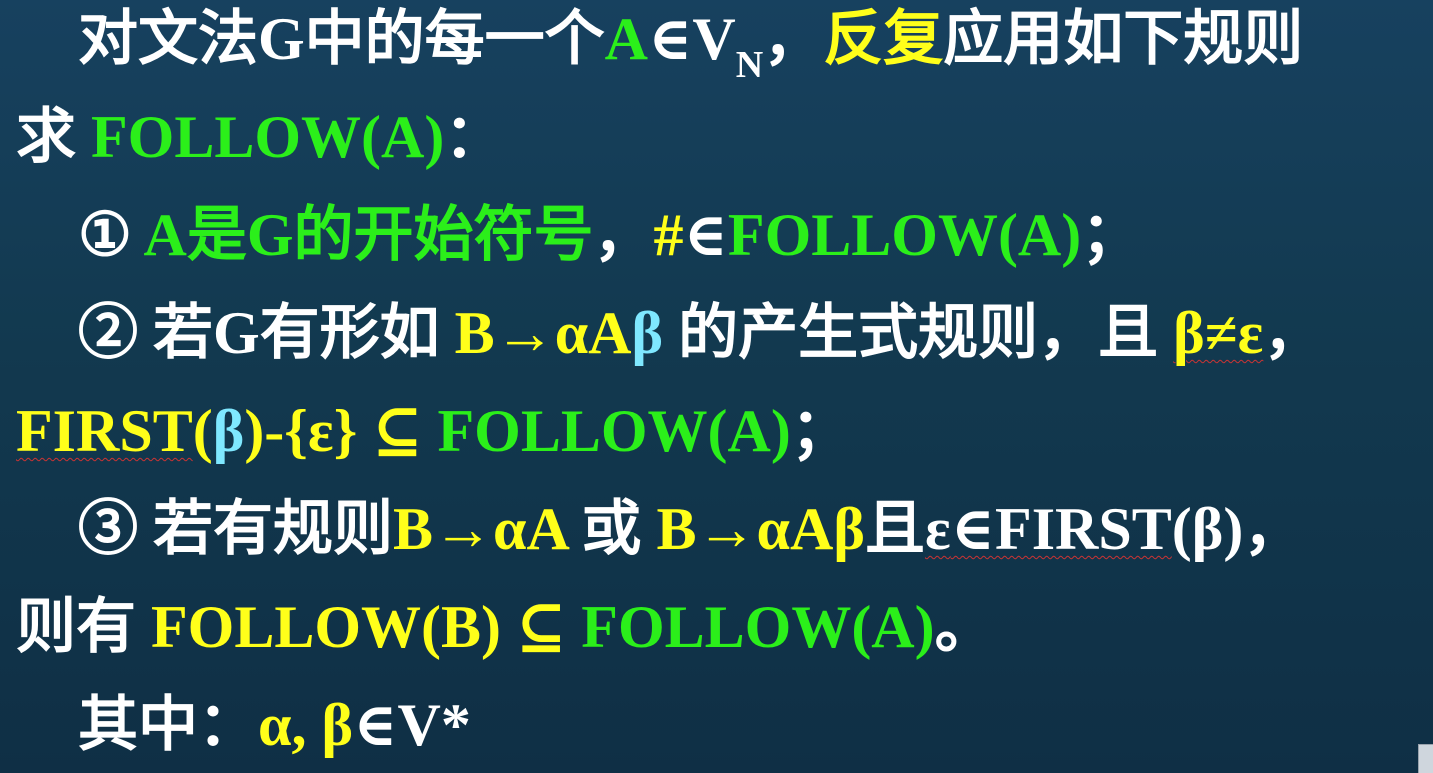 The height and width of the screenshot is (773, 1433). I want to click on beta-close-comma: (β)，, so click(1237, 529).